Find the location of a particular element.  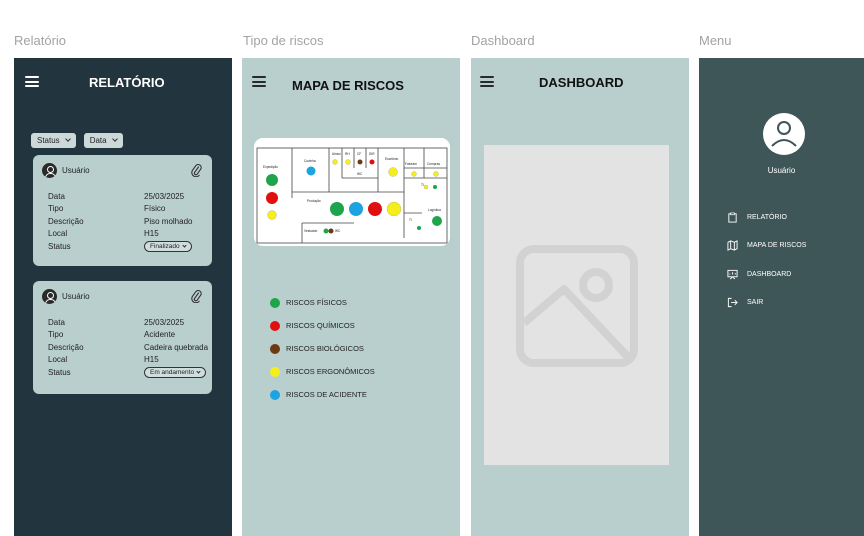

map-label: Cozinha is located at coordinates (310, 161).